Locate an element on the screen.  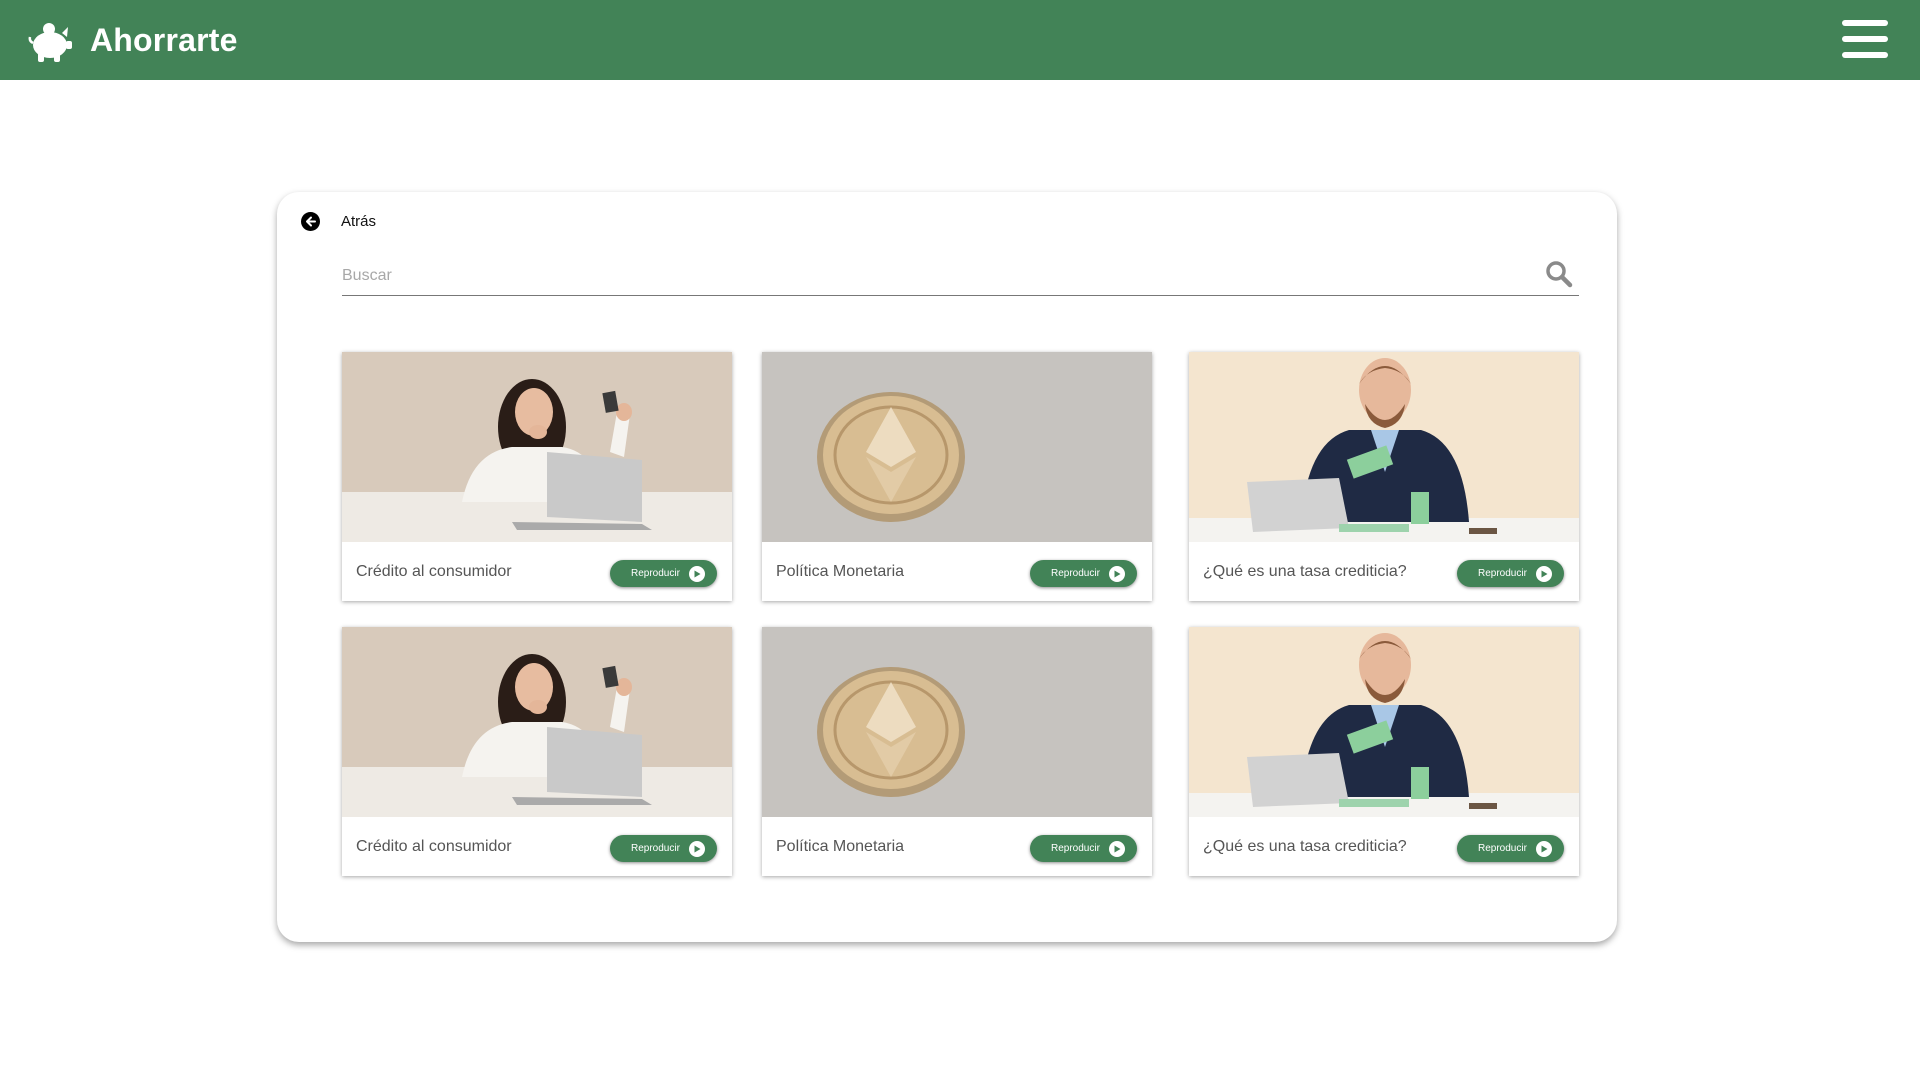
back-button: Atrás is located at coordinates (338, 221).